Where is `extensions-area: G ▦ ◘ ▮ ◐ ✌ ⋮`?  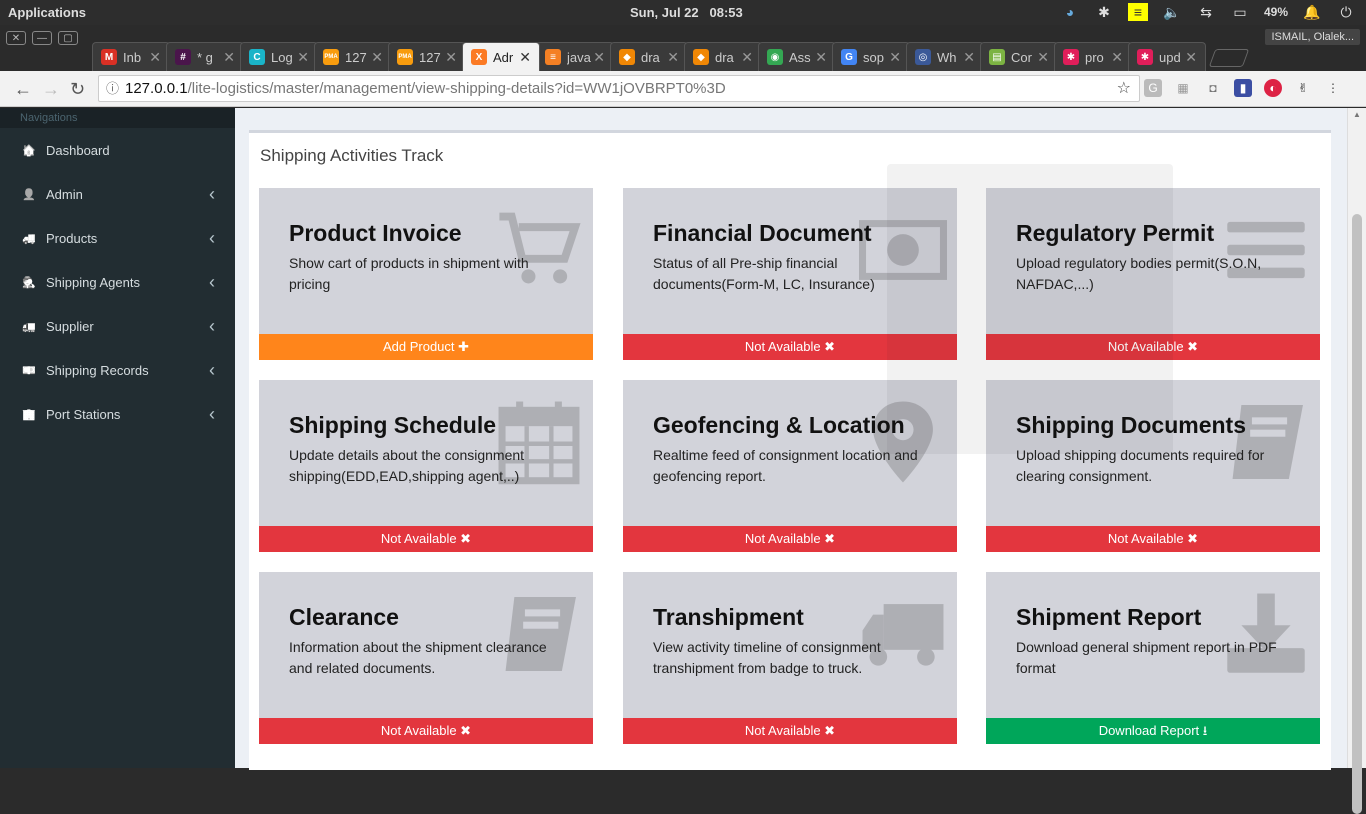
extensions-area: G ▦ ◘ ▮ ◐ ✌ ⋮ is located at coordinates (1243, 88).